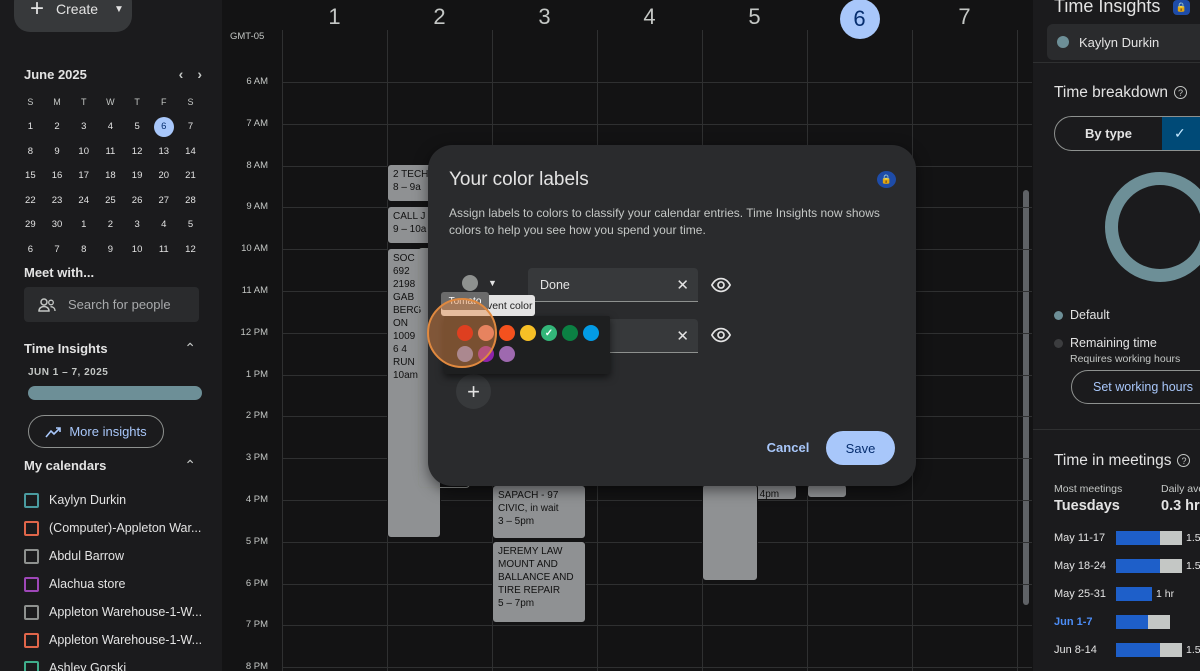  Describe the element at coordinates (1108, 133) in the screenshot. I see `by-type-button: By type` at that location.